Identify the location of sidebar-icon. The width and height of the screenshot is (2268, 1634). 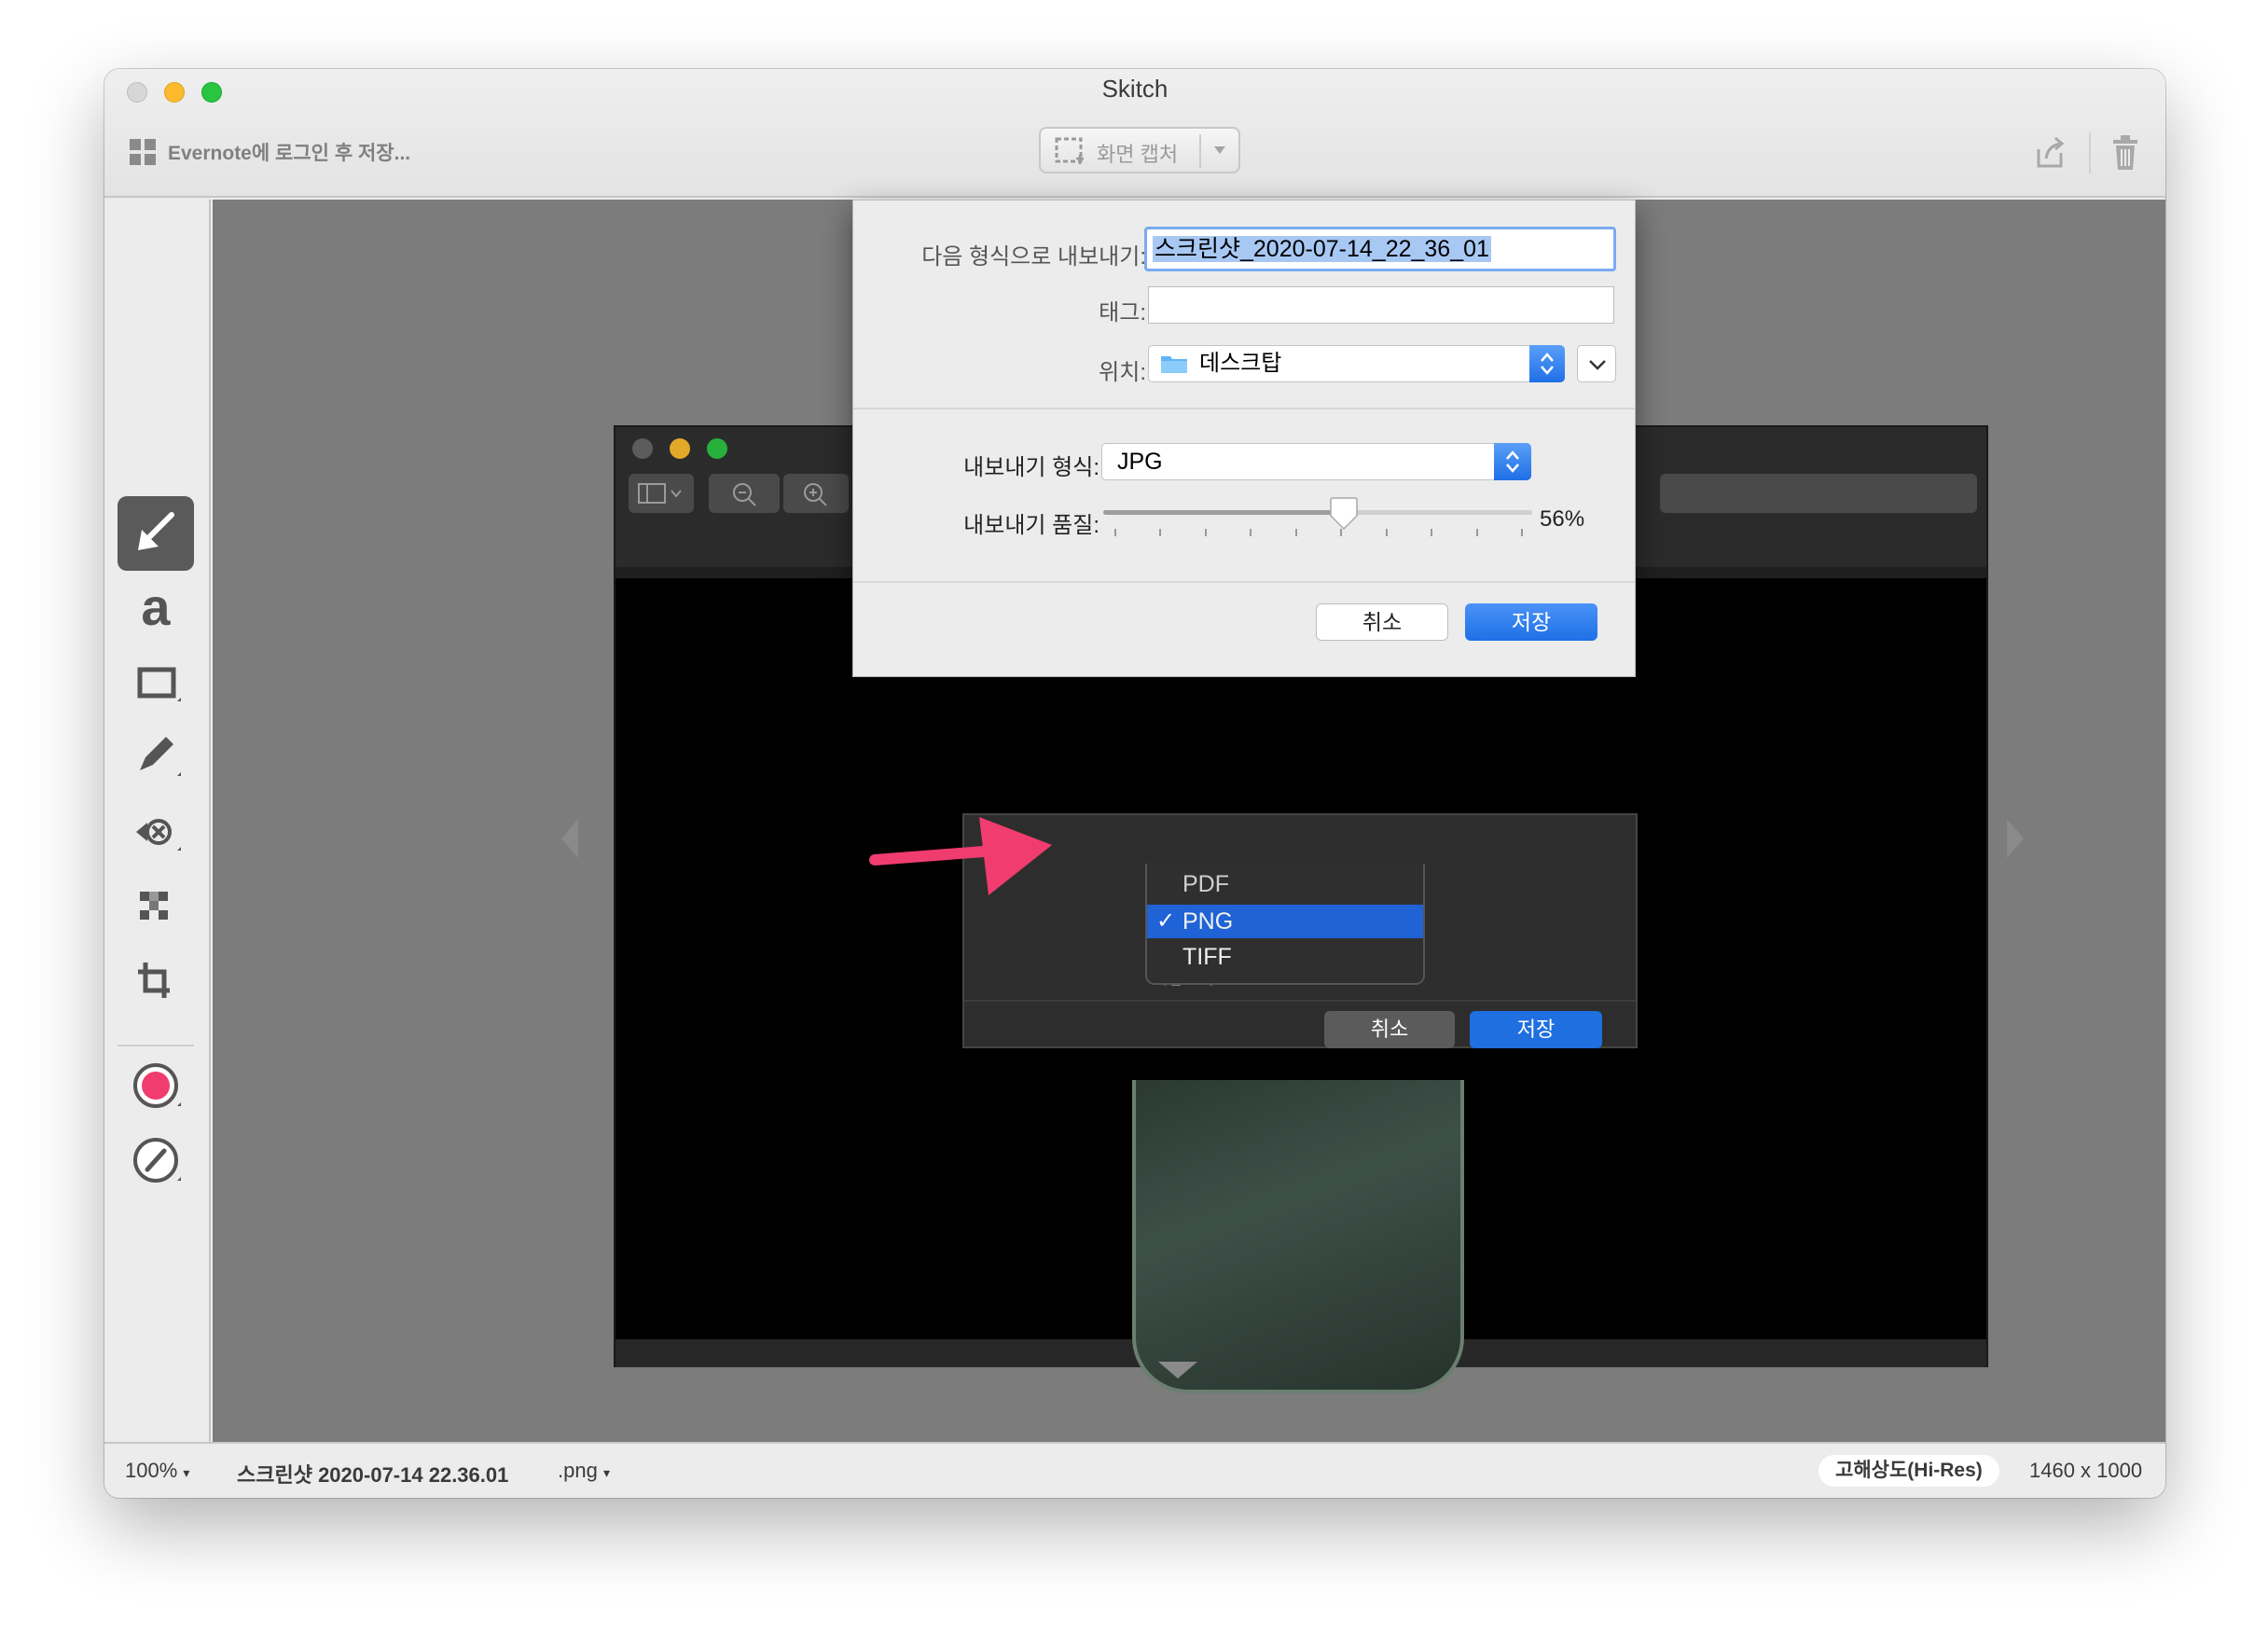
(660, 493).